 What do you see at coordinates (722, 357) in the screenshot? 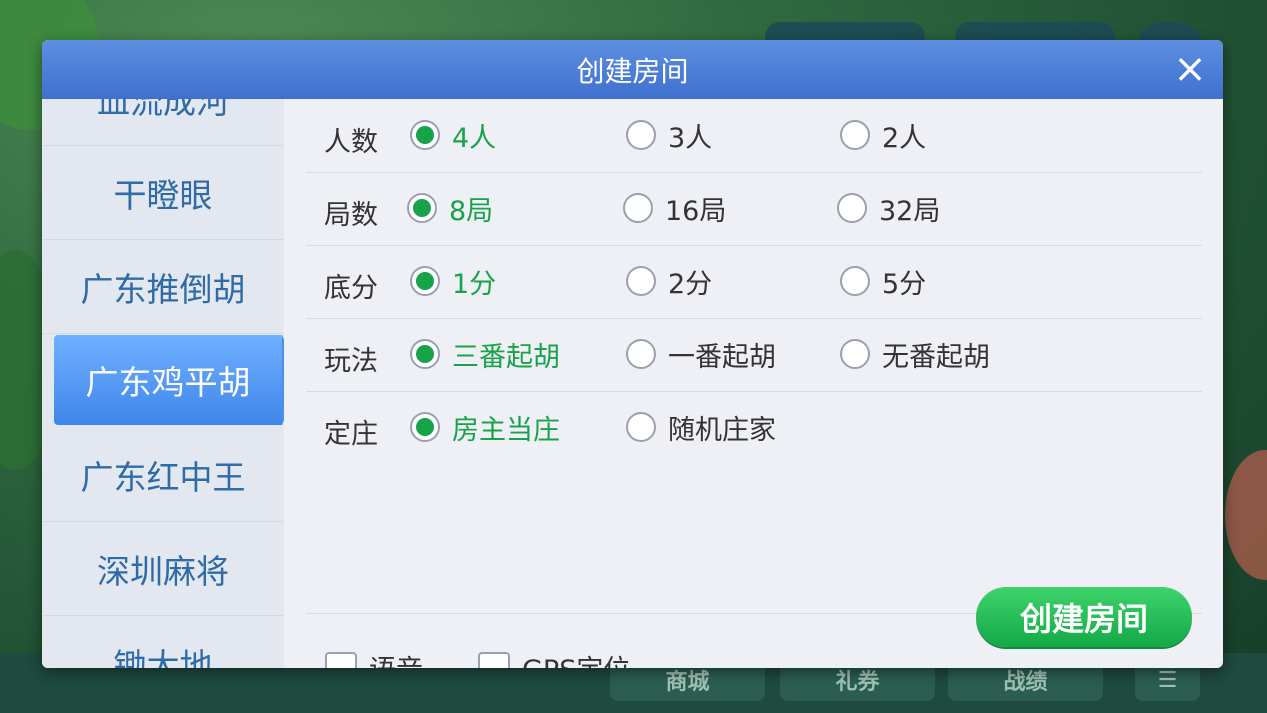
I see `radio-label: 一番起胡` at bounding box center [722, 357].